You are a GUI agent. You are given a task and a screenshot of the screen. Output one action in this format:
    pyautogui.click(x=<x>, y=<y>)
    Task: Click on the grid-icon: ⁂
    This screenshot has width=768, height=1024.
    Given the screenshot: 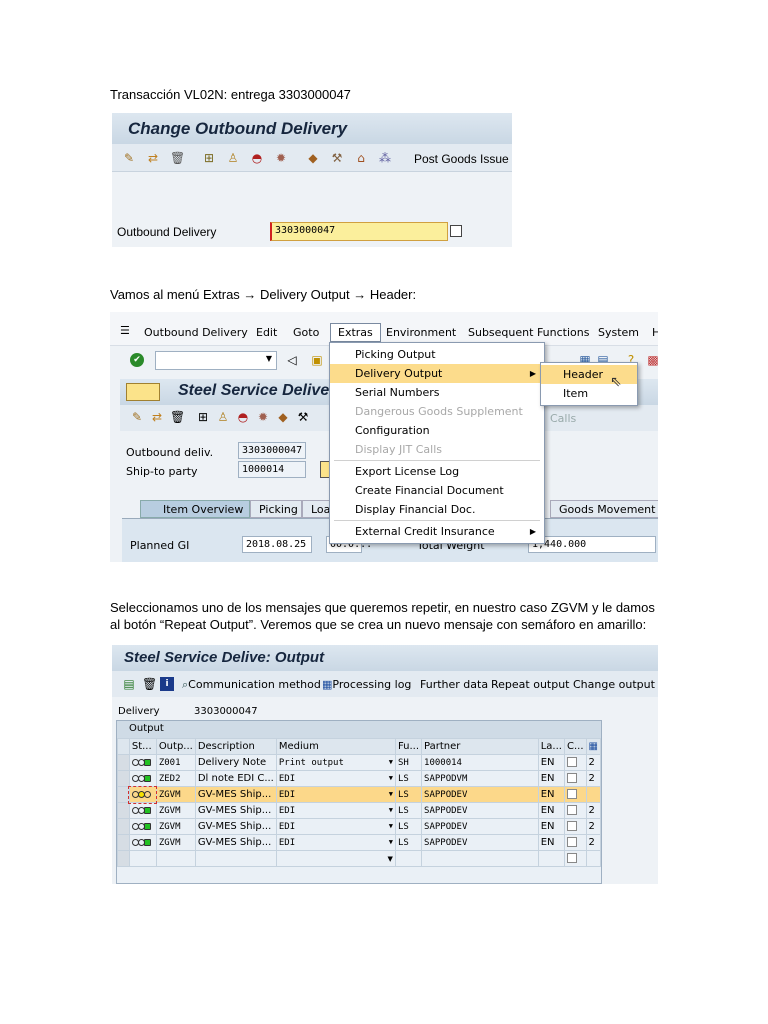 What is the action you would take?
    pyautogui.click(x=385, y=158)
    